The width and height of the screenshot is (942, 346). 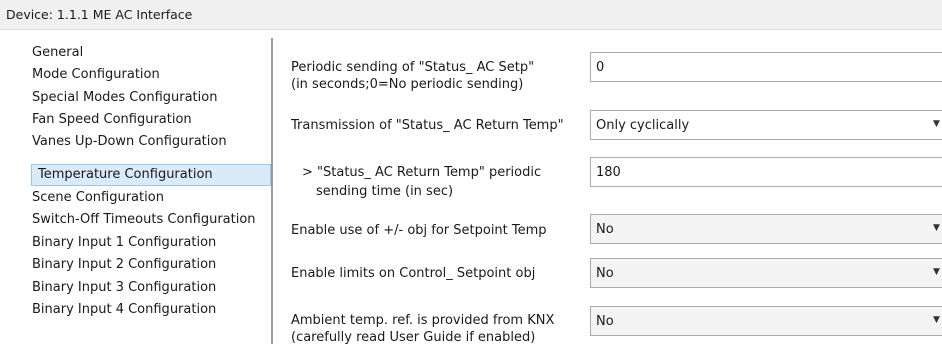 What do you see at coordinates (422, 172) in the screenshot?
I see `return-temp-period-label-line1: > "Status_ AC Return Temp" periodic` at bounding box center [422, 172].